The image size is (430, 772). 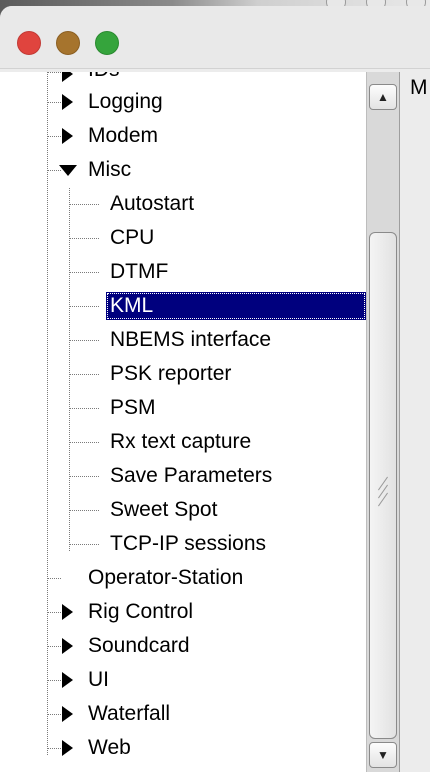 I want to click on tree-item-label: IDs, so click(x=104, y=78).